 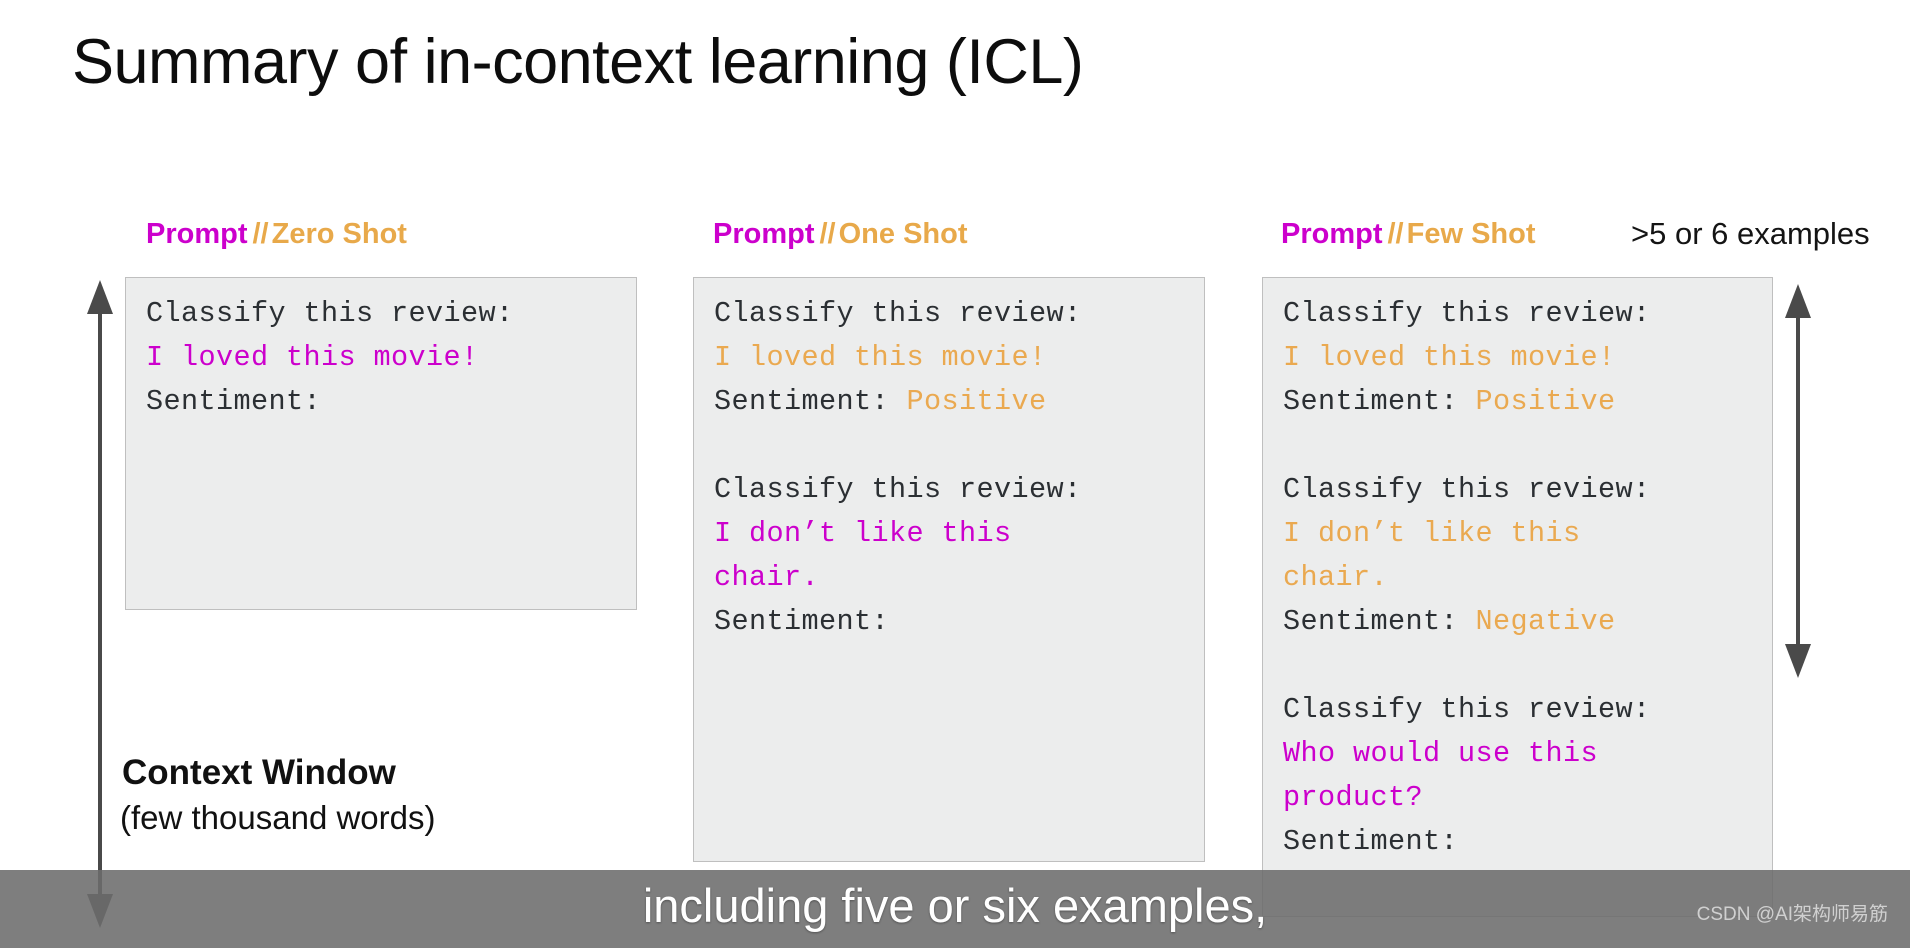 I want to click on few-shot-examples-extent-arrow, so click(x=1798, y=481).